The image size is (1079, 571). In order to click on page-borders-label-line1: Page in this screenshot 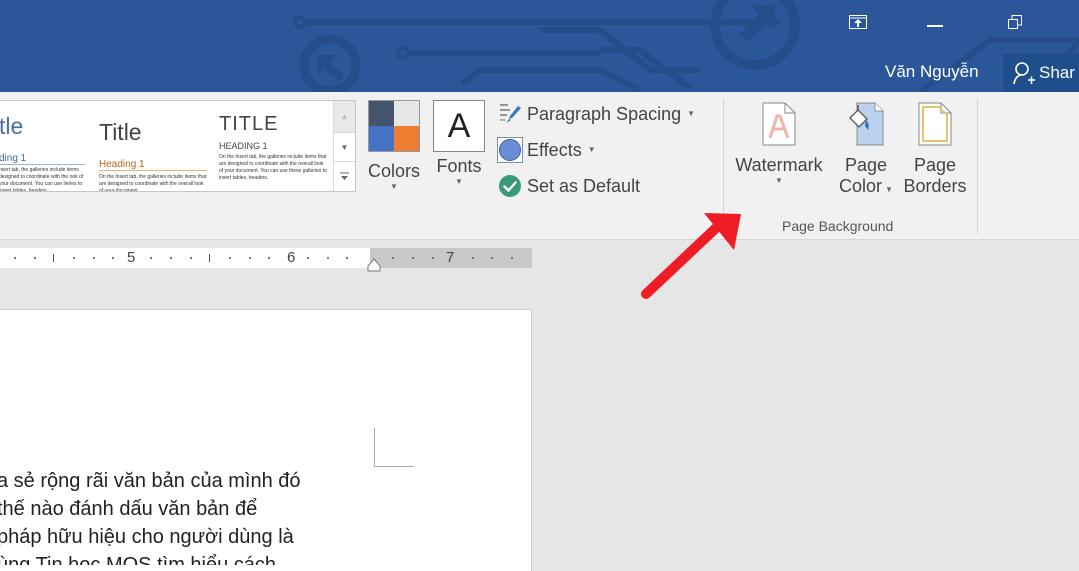, I will do `click(935, 165)`.